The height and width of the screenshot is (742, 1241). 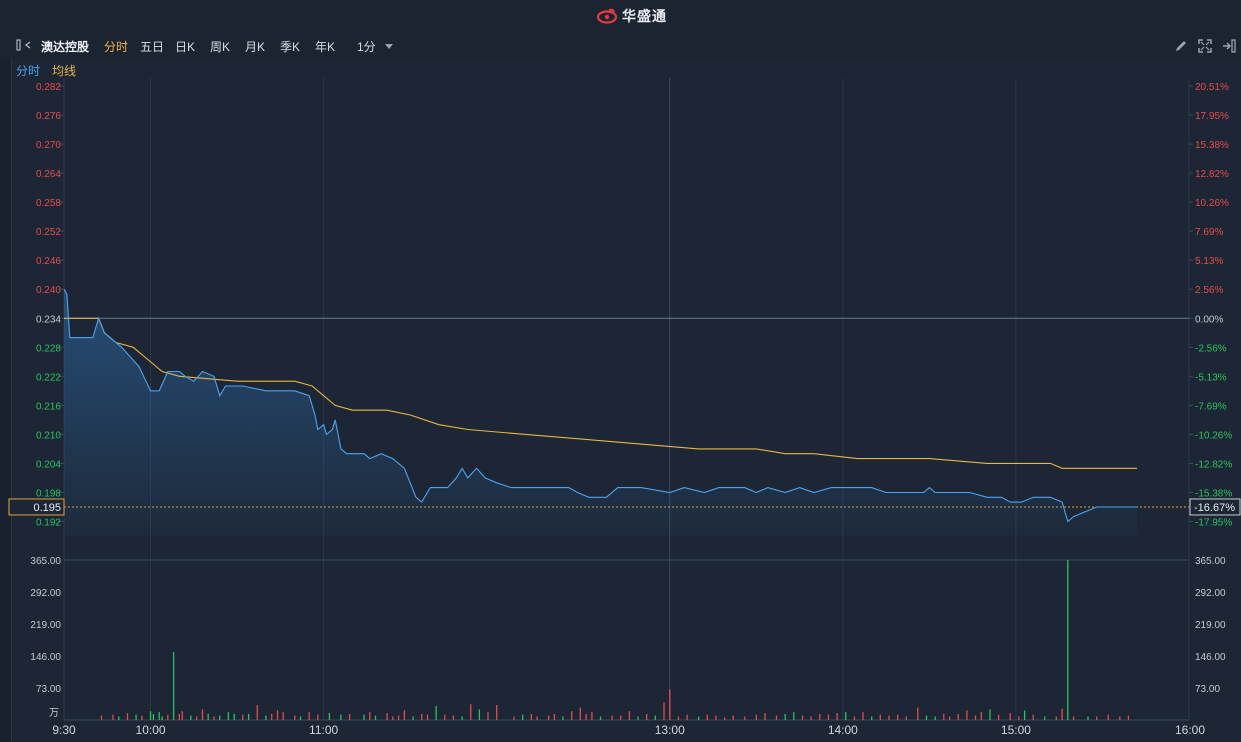 What do you see at coordinates (48, 87) in the screenshot?
I see `price-tick-label: 0.282` at bounding box center [48, 87].